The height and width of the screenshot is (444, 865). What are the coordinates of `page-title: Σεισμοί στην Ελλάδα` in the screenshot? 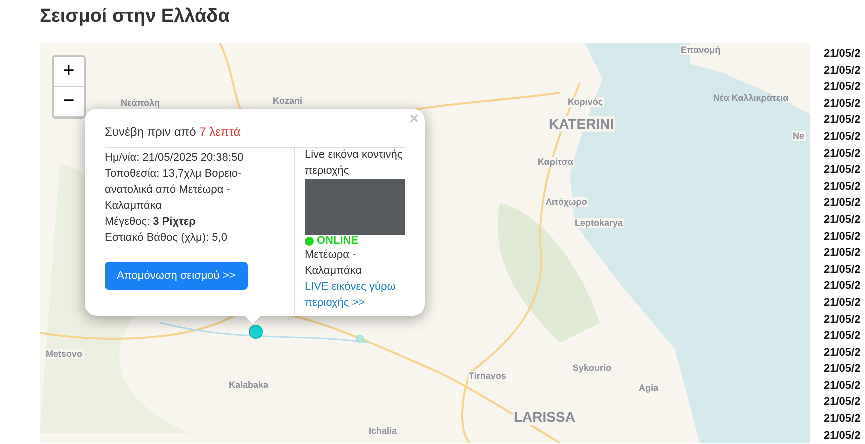 It's located at (135, 17).